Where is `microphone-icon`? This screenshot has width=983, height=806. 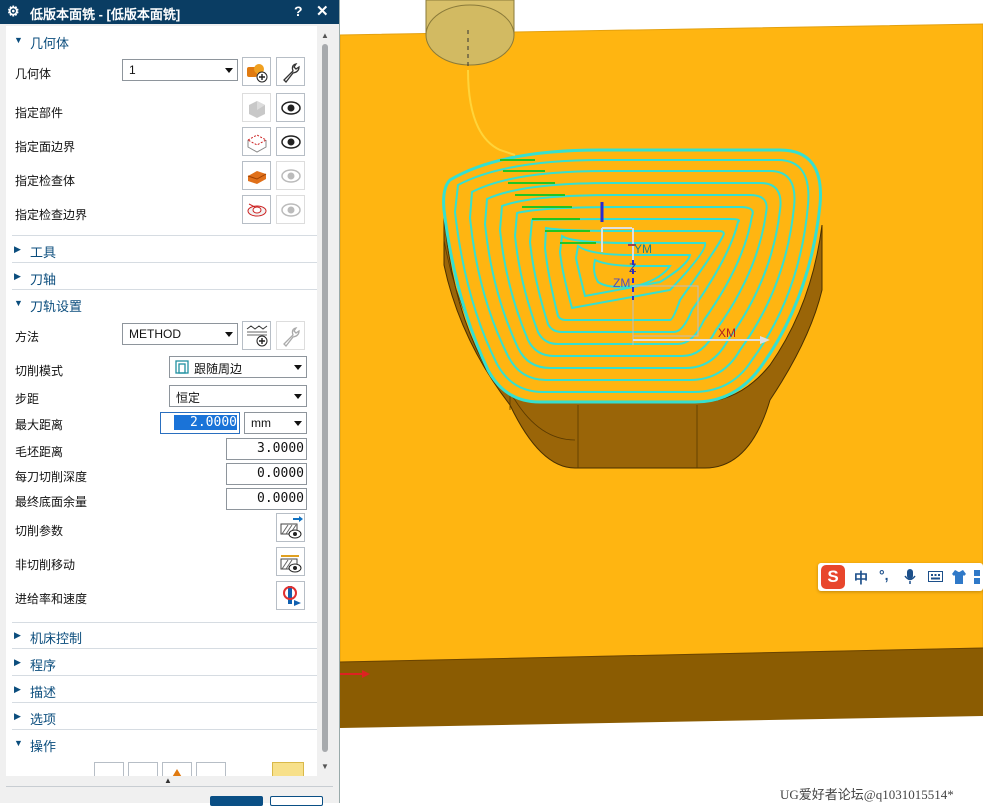
microphone-icon is located at coordinates (910, 577).